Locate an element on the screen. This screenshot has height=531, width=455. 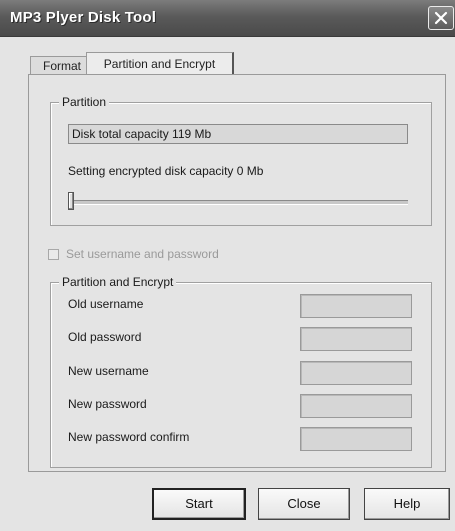
new-password-field is located at coordinates (356, 406).